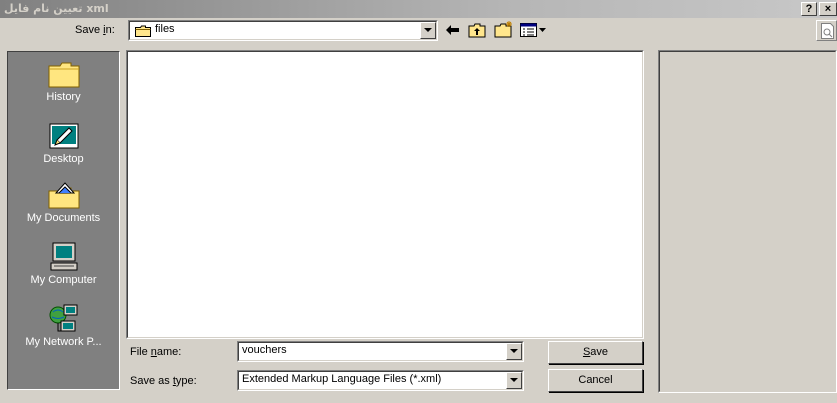  Describe the element at coordinates (453, 30) in the screenshot. I see `back-arrow-icon` at that location.